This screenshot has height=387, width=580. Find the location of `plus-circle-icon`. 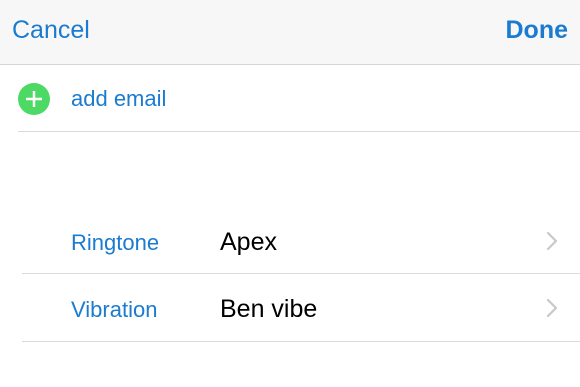

plus-circle-icon is located at coordinates (34, 99).